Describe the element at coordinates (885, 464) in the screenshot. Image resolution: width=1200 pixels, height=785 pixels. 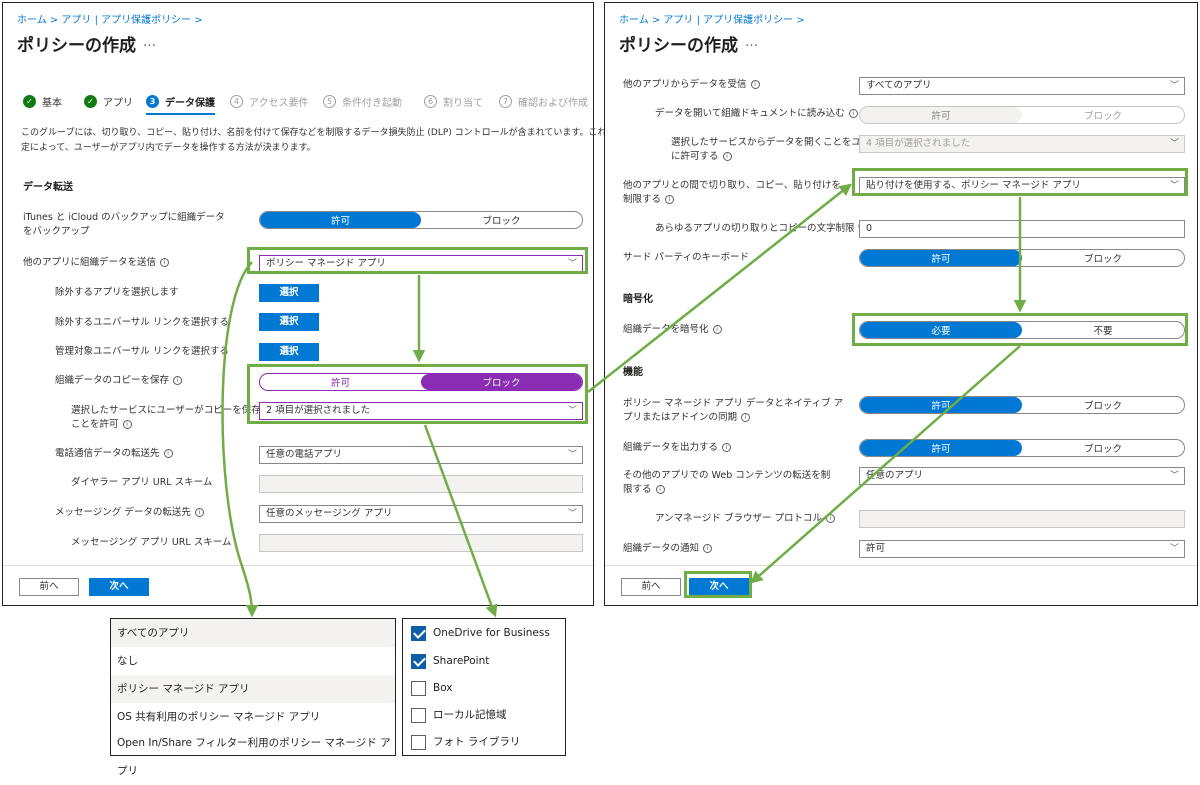
I see `arrow-encrypt-to-next` at that location.